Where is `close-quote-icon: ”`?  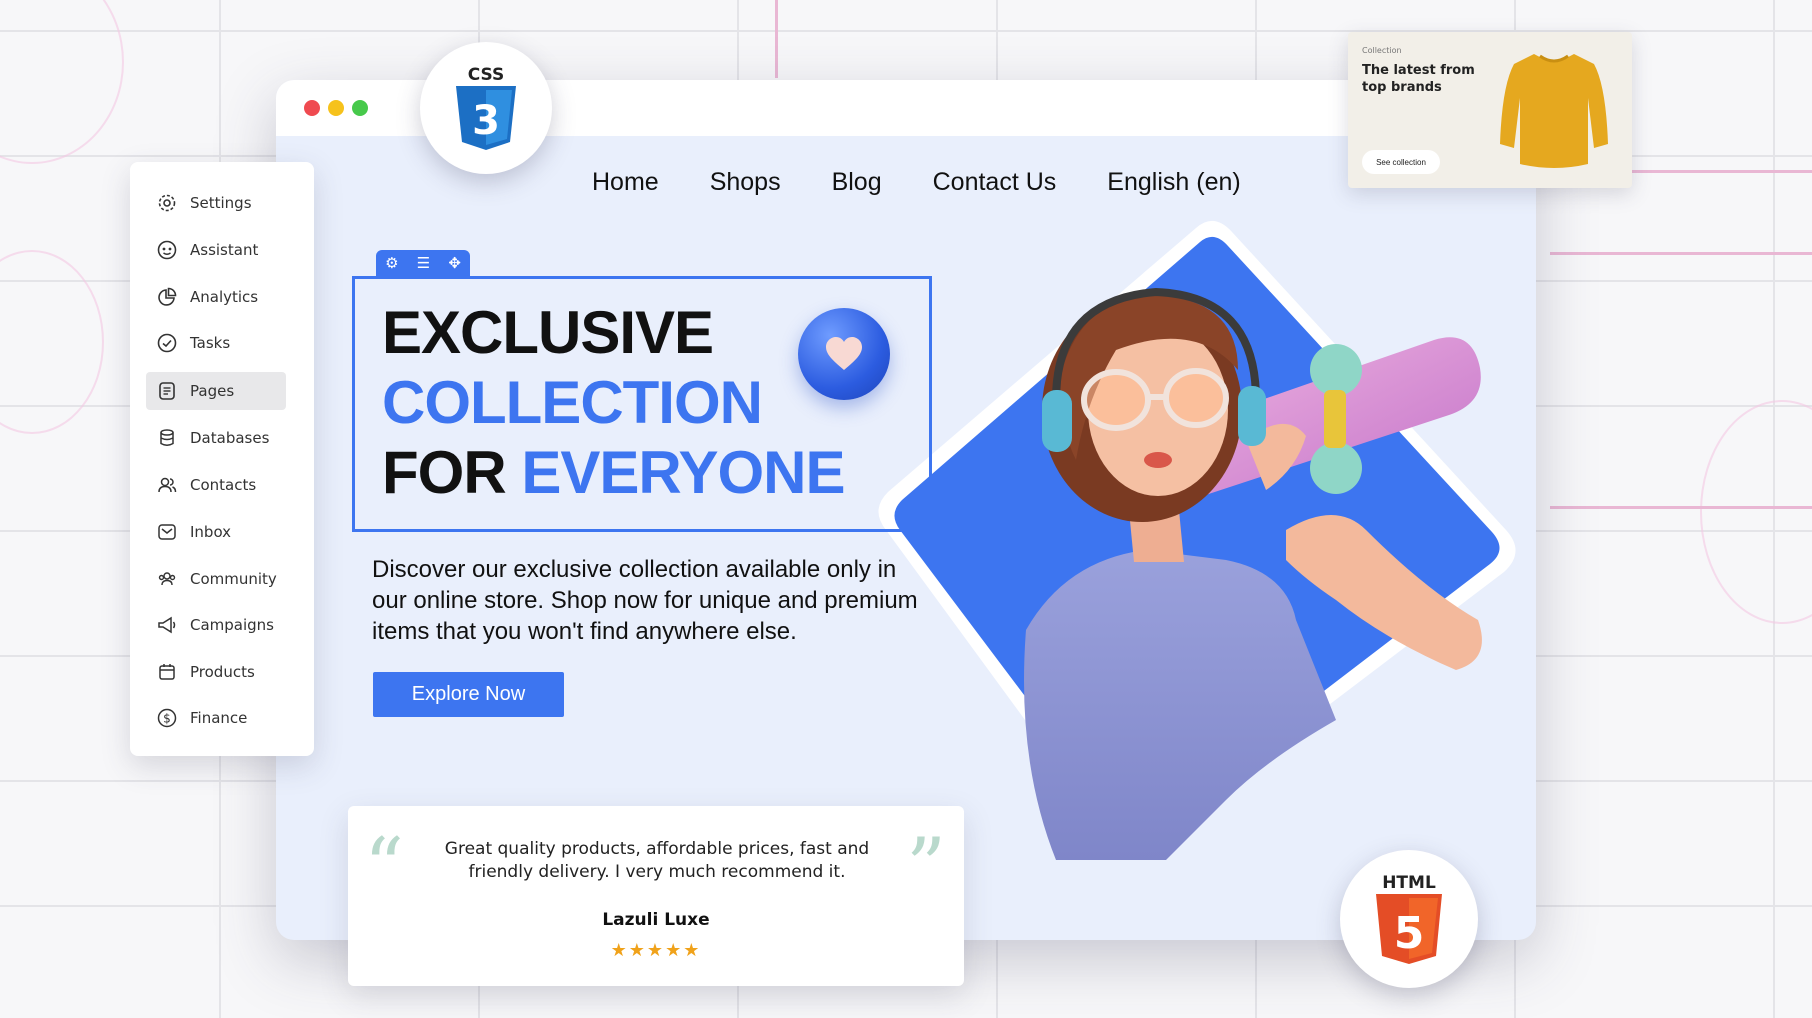
close-quote-icon: ” is located at coordinates (926, 867).